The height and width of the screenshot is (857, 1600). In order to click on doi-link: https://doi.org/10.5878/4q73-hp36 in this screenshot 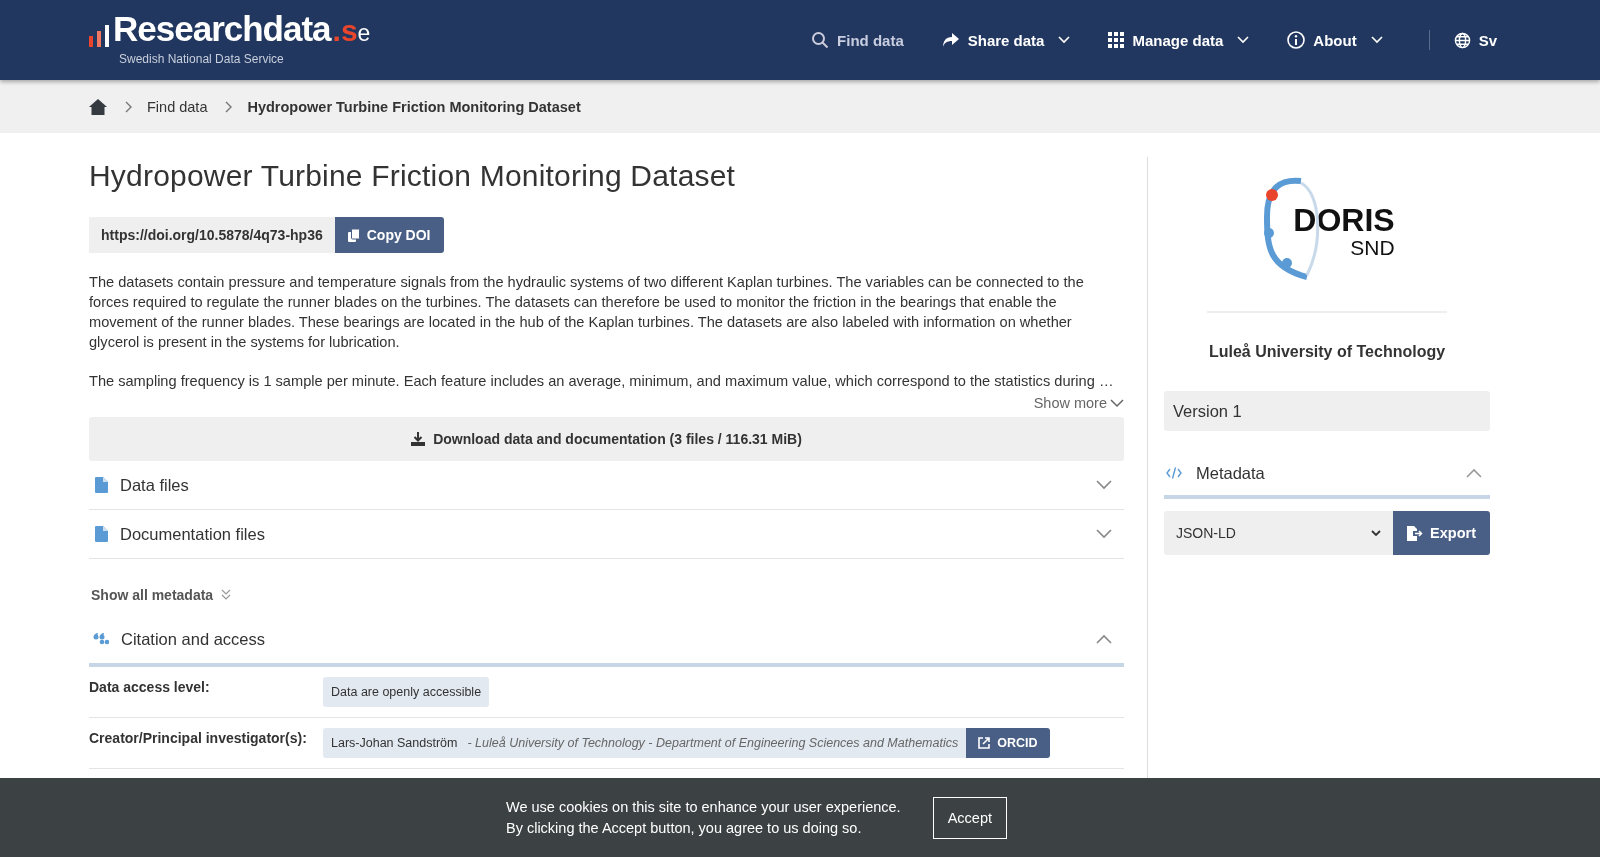, I will do `click(212, 235)`.